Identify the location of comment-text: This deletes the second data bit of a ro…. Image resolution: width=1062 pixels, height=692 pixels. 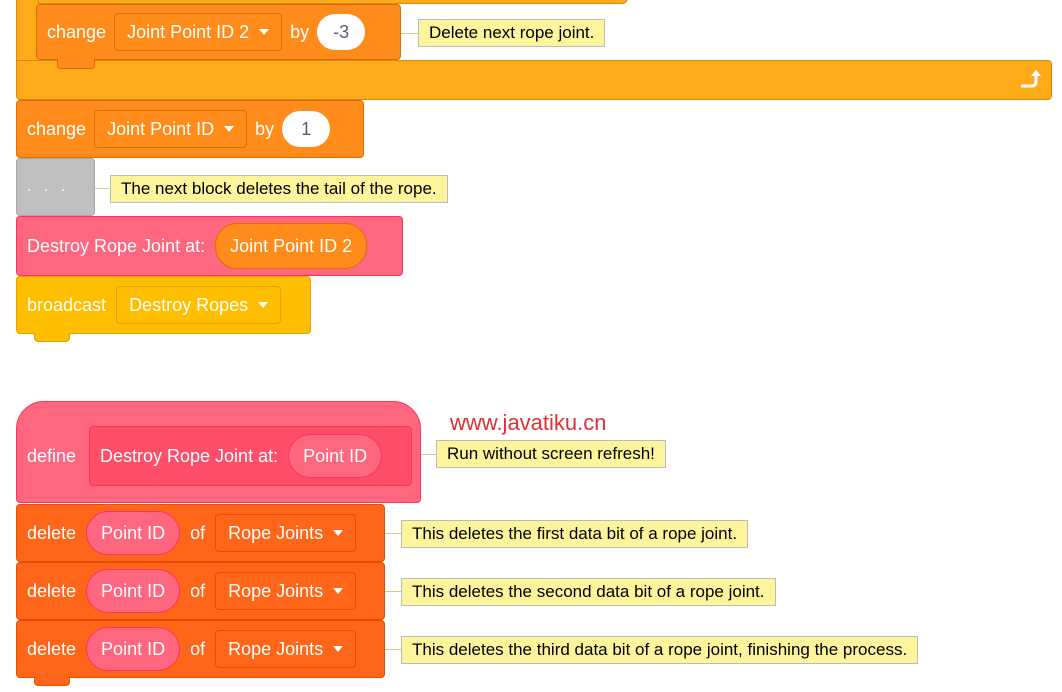
(588, 591).